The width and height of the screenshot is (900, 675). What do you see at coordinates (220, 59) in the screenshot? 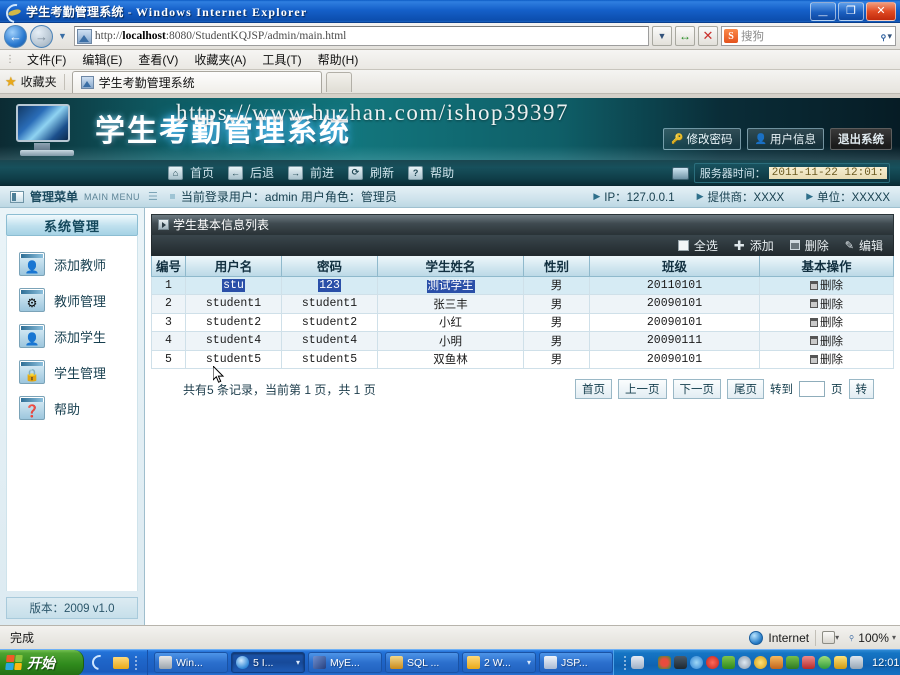
I see `menu-favorites: 收藏夹(A)` at bounding box center [220, 59].